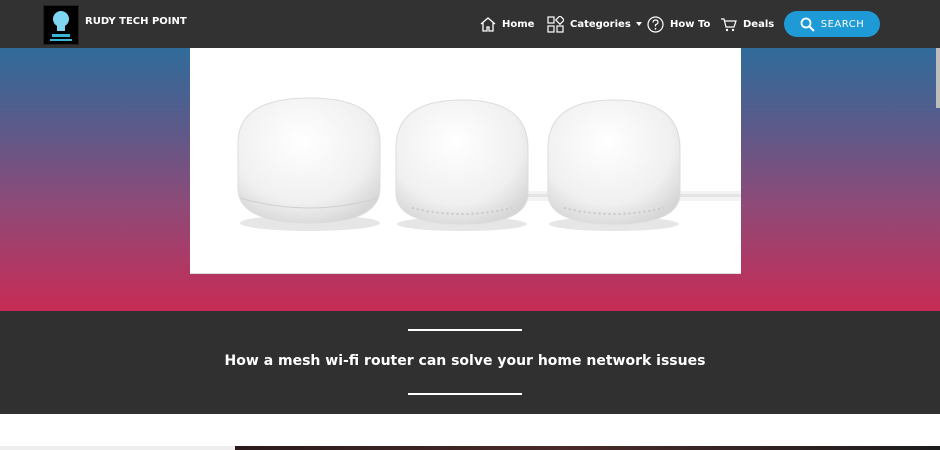  What do you see at coordinates (690, 24) in the screenshot?
I see `nav-how-to-label: How To` at bounding box center [690, 24].